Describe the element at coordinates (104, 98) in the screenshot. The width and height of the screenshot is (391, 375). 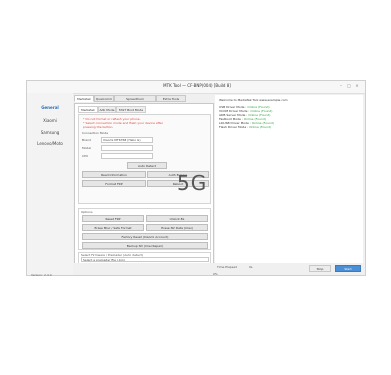
I see `tab-qualcomm: Qualcomm` at that location.